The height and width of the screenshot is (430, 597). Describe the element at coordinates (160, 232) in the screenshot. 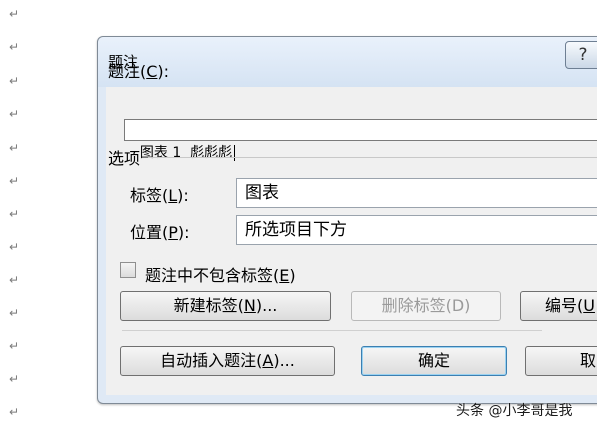

I see `position-field-label: 位置(P):` at that location.